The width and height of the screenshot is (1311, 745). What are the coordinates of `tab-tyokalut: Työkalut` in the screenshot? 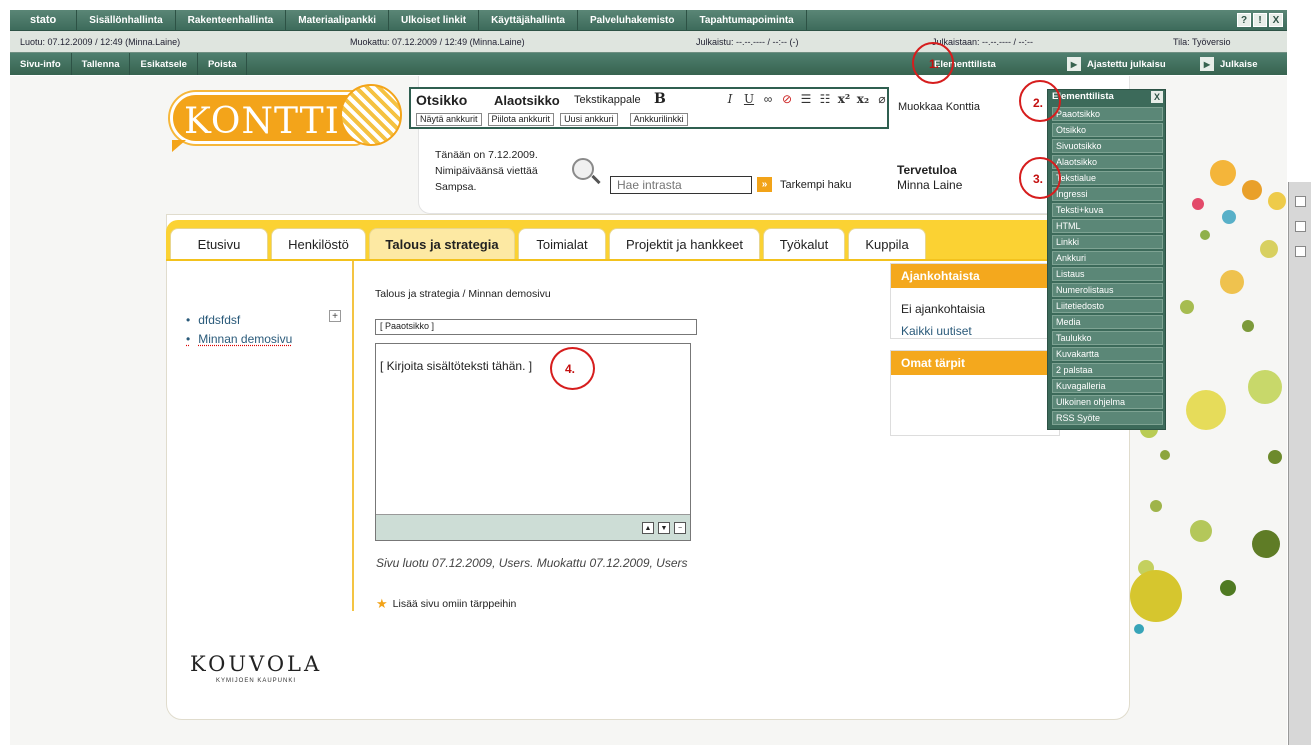 It's located at (804, 244).